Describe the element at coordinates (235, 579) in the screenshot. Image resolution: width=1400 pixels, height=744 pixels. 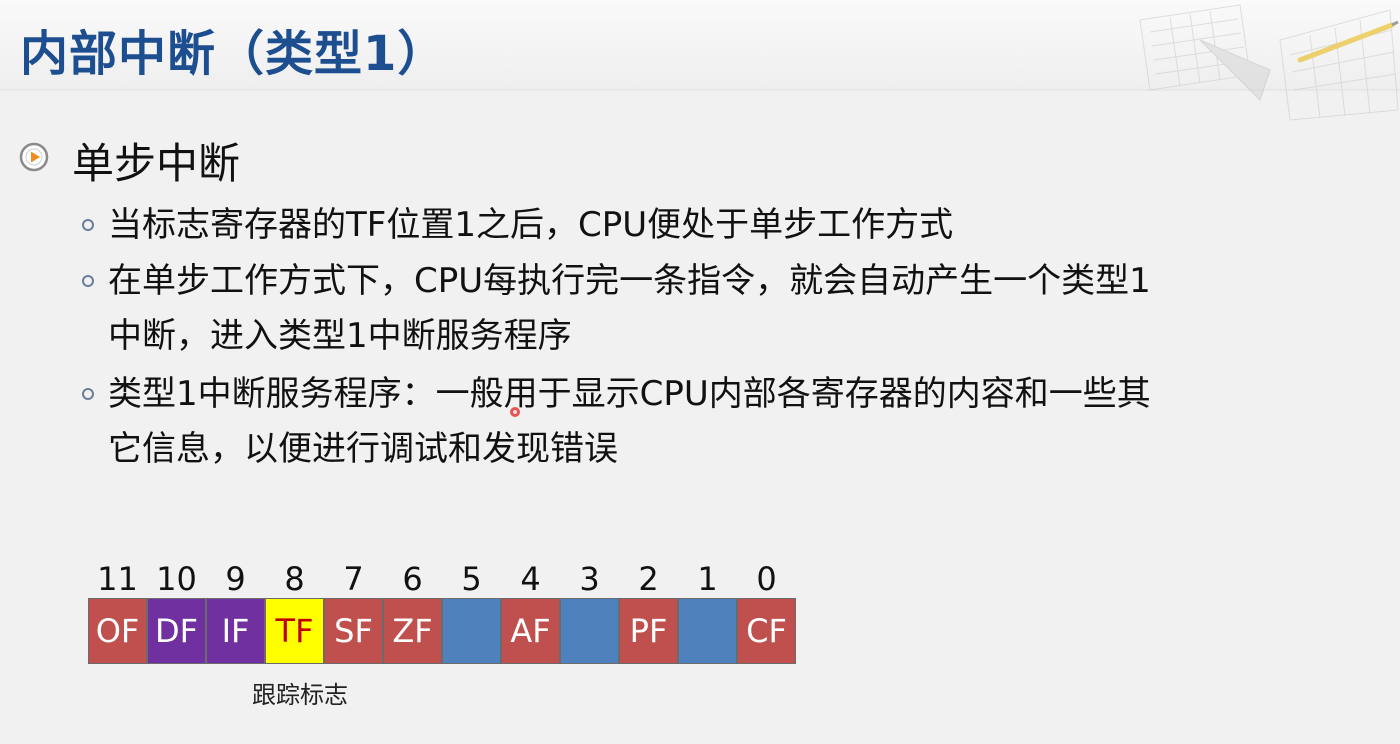
I see `bit-number: 9` at that location.